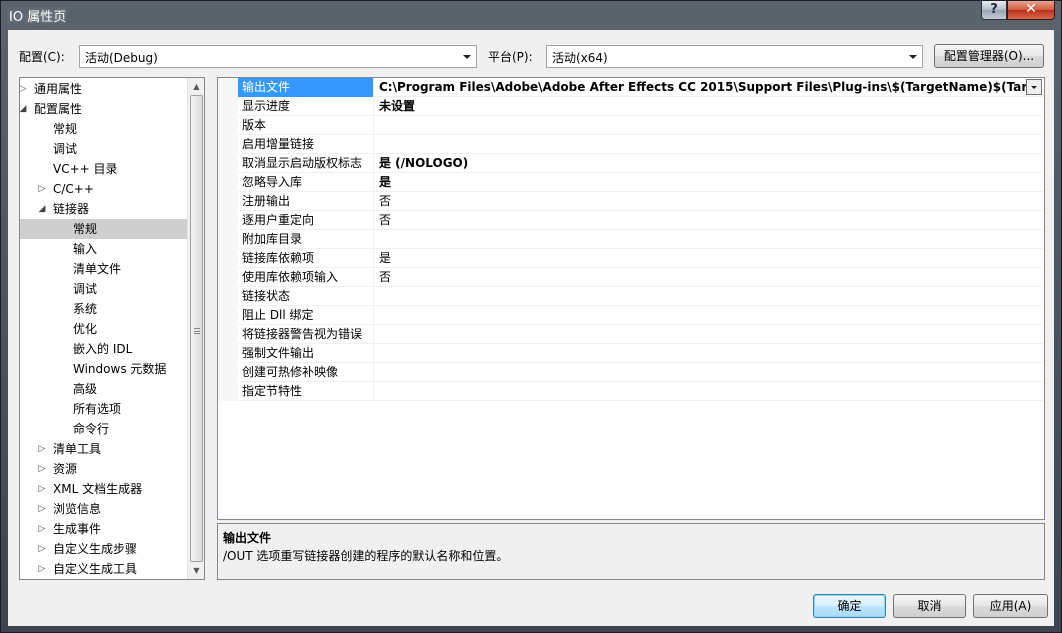 The image size is (1062, 633). What do you see at coordinates (196, 570) in the screenshot?
I see `scroll-down-icon: ▼` at bounding box center [196, 570].